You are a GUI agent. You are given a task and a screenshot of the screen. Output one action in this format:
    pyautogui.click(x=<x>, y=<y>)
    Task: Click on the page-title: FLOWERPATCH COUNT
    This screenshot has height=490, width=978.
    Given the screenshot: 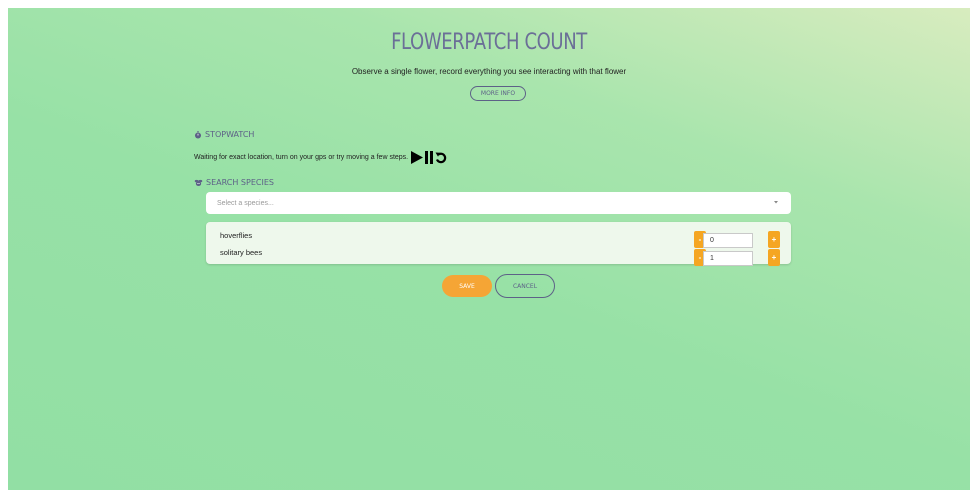 What is the action you would take?
    pyautogui.click(x=489, y=42)
    